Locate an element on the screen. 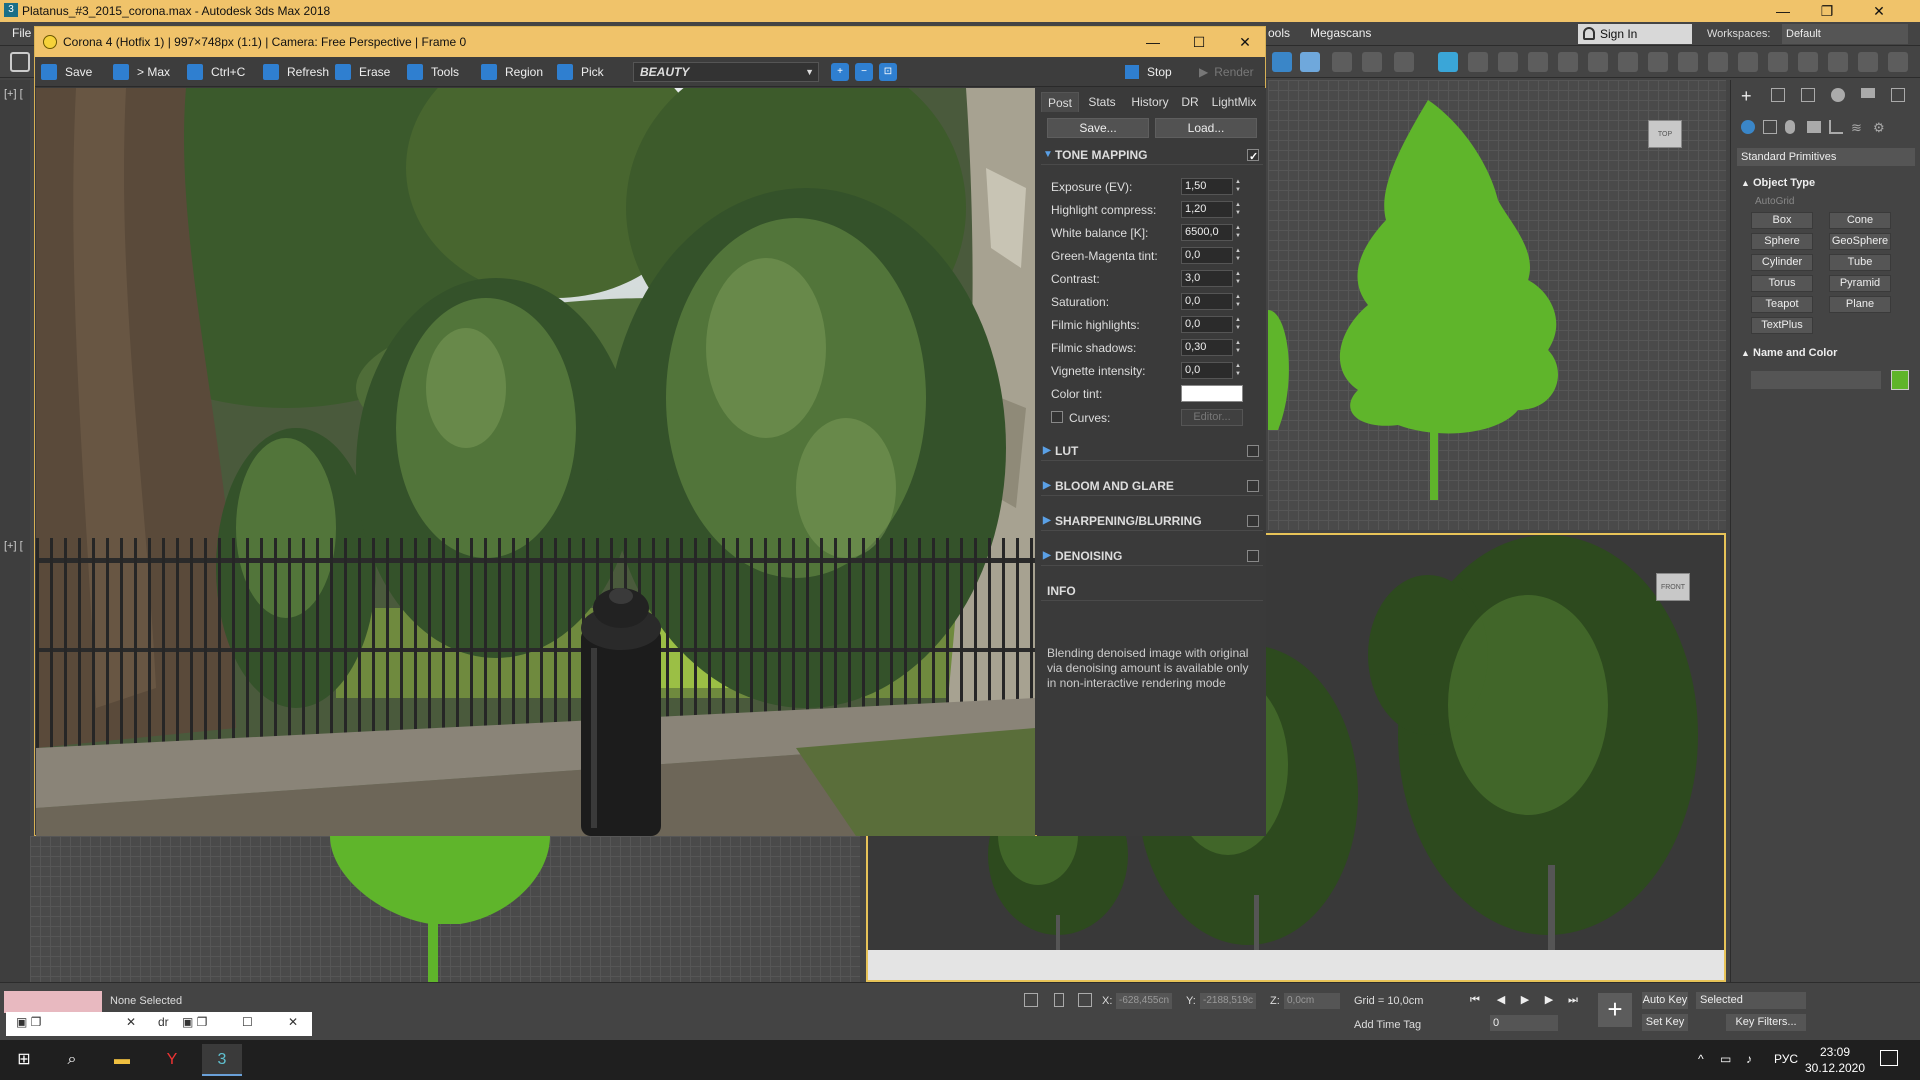 The image size is (1920, 1080). goto-end-icon: ⏭ is located at coordinates (1573, 1000).